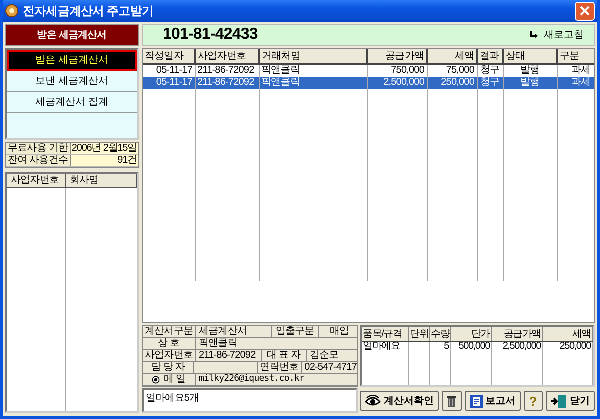 This screenshot has height=419, width=600. I want to click on memo-field: 얼마에요5개, so click(250, 400).